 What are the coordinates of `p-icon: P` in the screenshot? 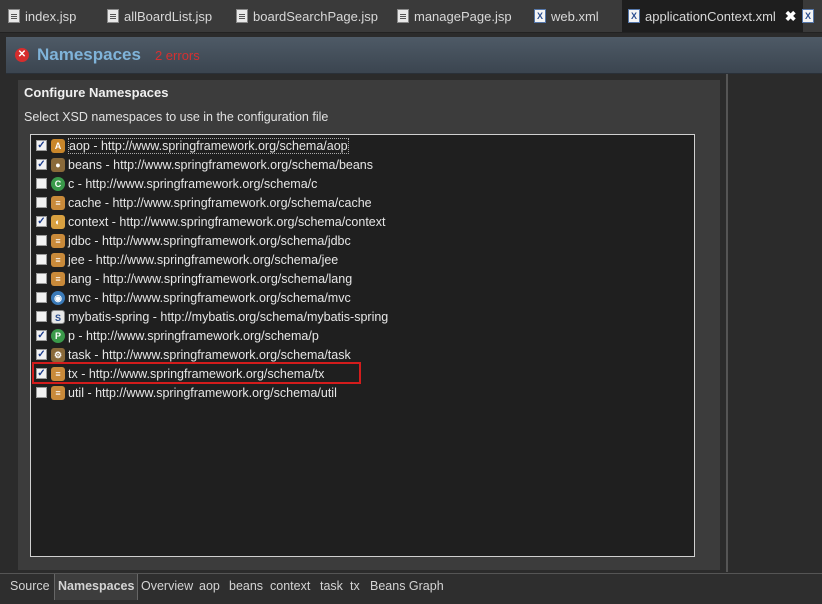 It's located at (58, 335).